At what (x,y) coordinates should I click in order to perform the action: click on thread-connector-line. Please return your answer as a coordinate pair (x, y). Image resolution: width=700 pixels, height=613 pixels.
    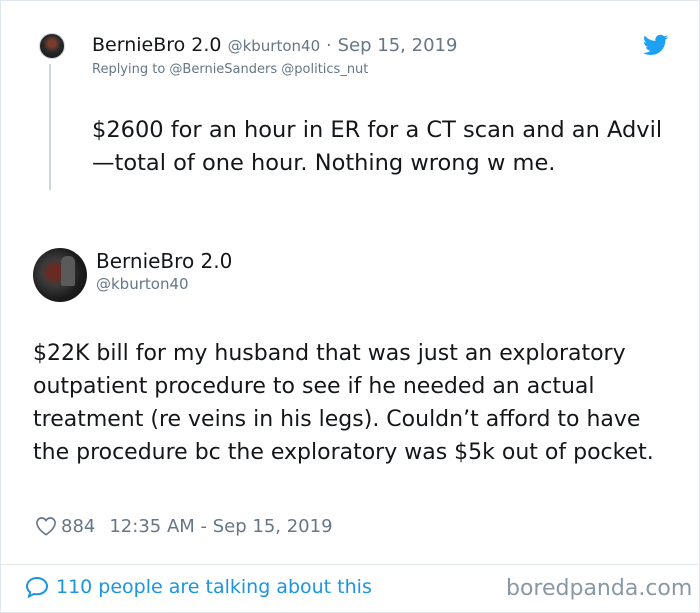
    Looking at the image, I should click on (50, 127).